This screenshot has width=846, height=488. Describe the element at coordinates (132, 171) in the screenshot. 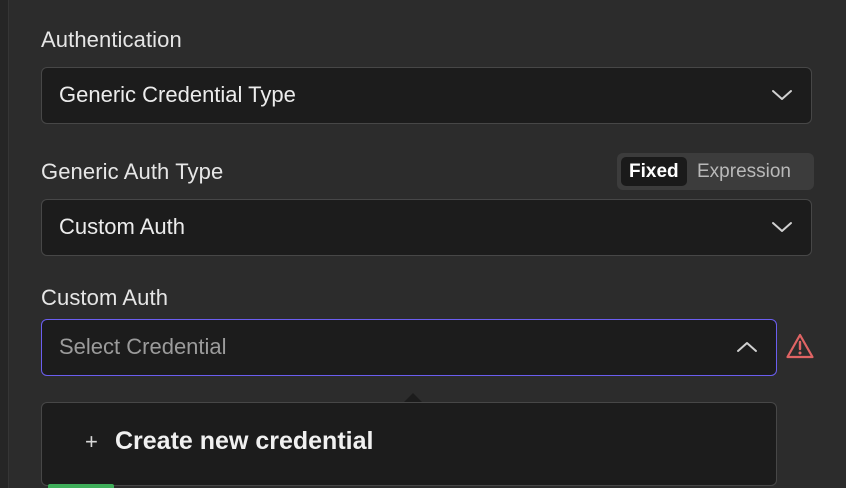

I see `generic-auth-type-label: Generic Auth Type` at that location.